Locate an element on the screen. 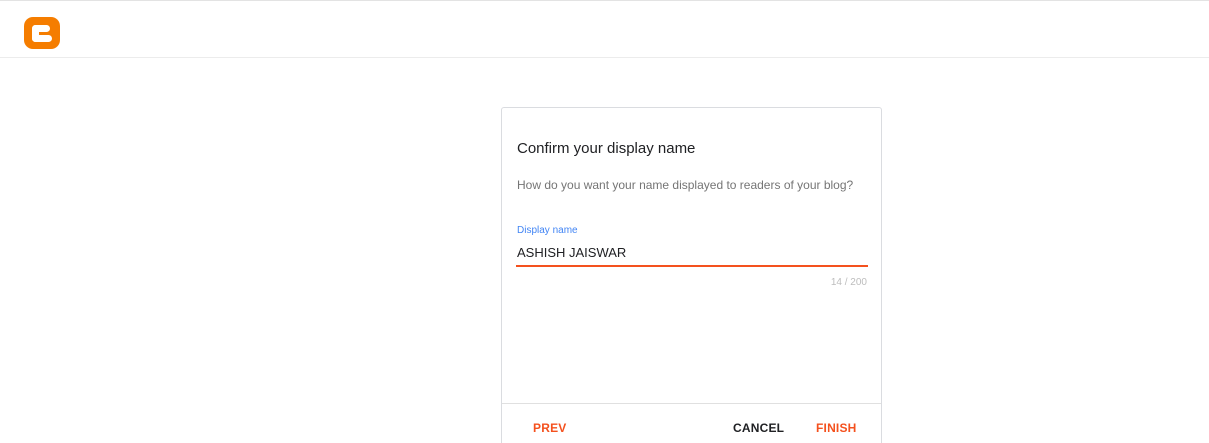 Image resolution: width=1209 pixels, height=443 pixels. top-bar is located at coordinates (604, 29).